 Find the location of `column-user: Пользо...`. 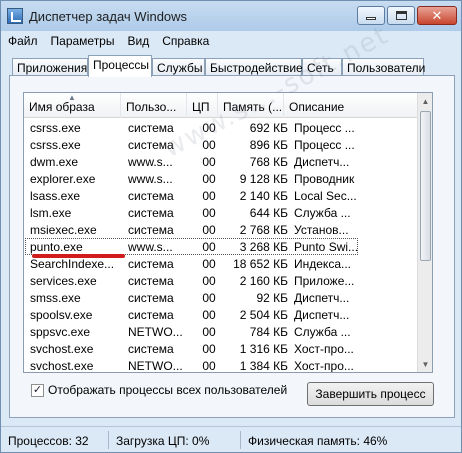

column-user: Пользо... is located at coordinates (154, 105).